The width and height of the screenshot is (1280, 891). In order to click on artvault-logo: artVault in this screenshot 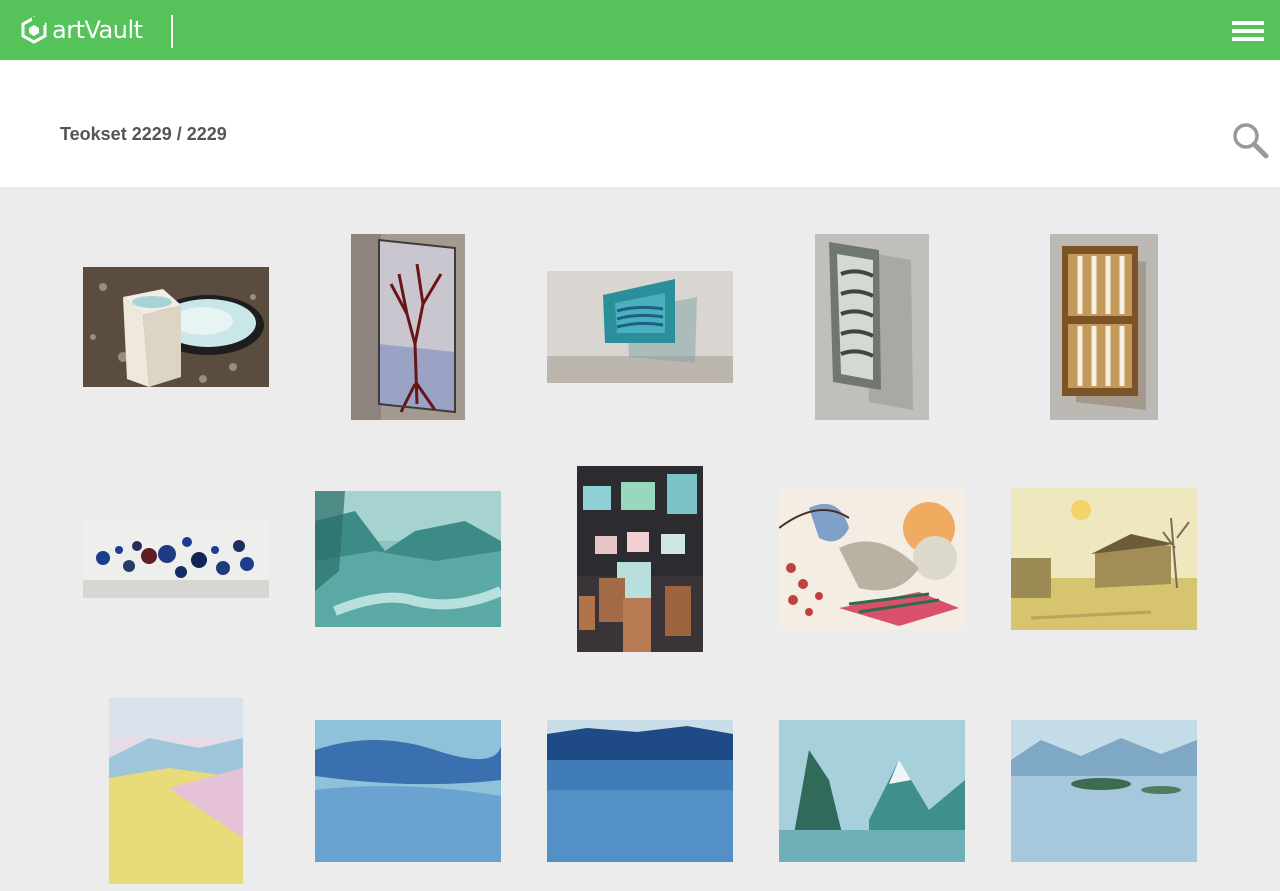, I will do `click(81, 30)`.